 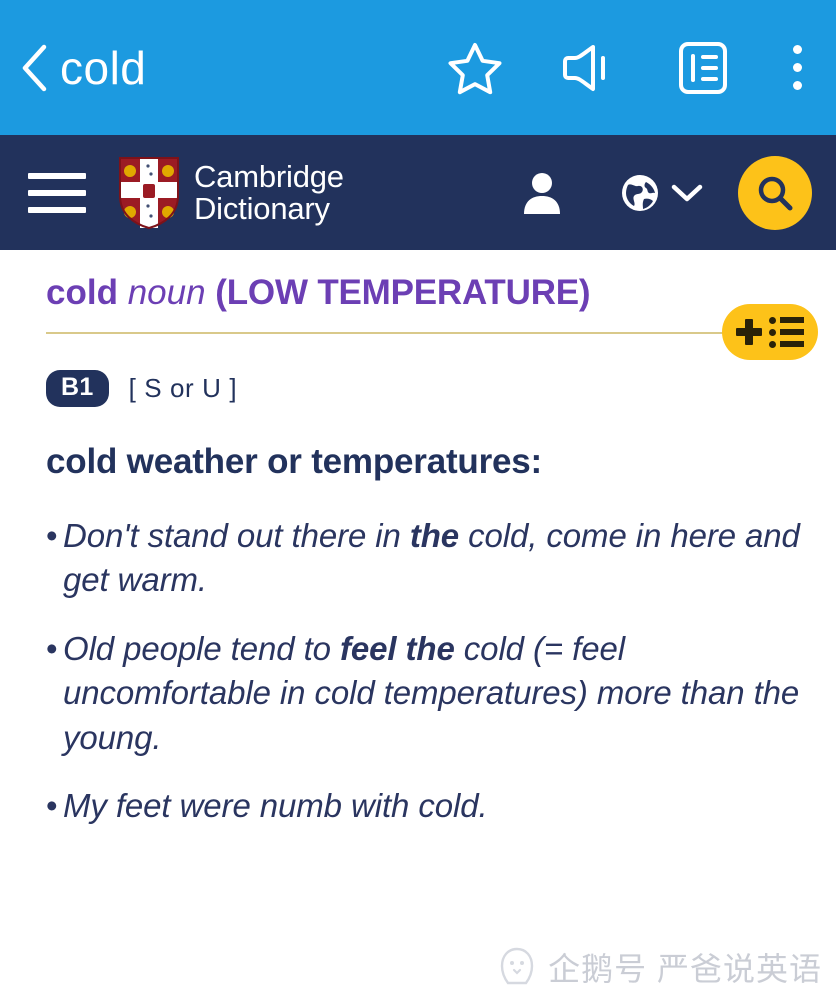 I want to click on language-dropdown-button, so click(x=687, y=193).